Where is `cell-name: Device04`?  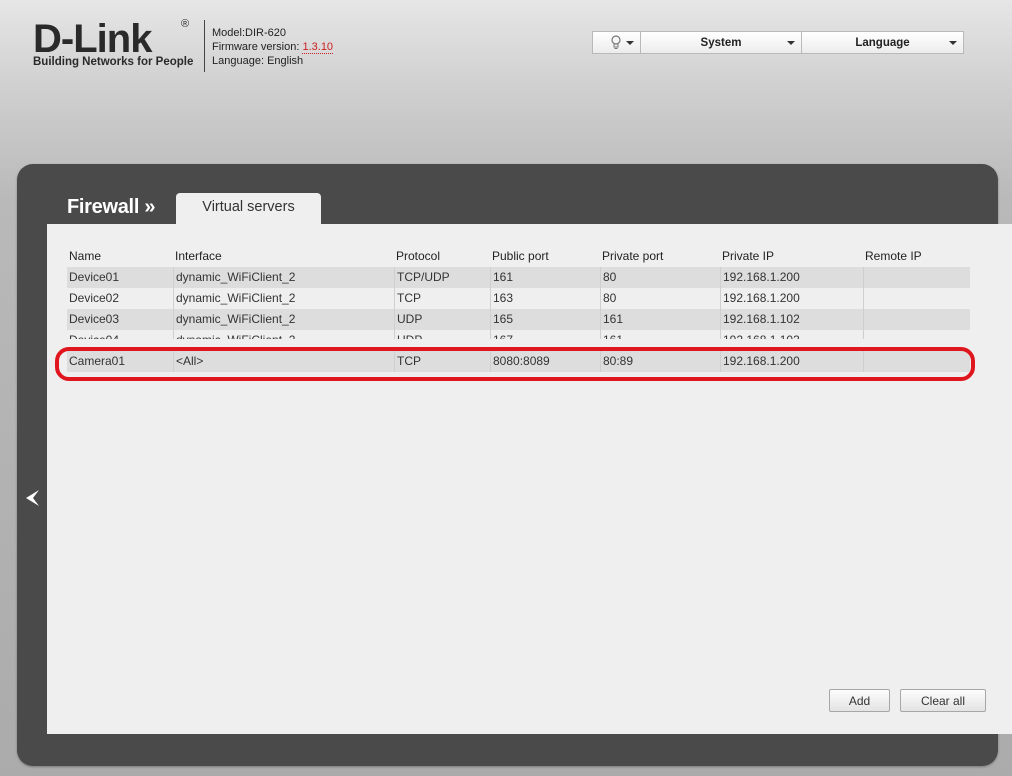
cell-name: Device04 is located at coordinates (120, 334).